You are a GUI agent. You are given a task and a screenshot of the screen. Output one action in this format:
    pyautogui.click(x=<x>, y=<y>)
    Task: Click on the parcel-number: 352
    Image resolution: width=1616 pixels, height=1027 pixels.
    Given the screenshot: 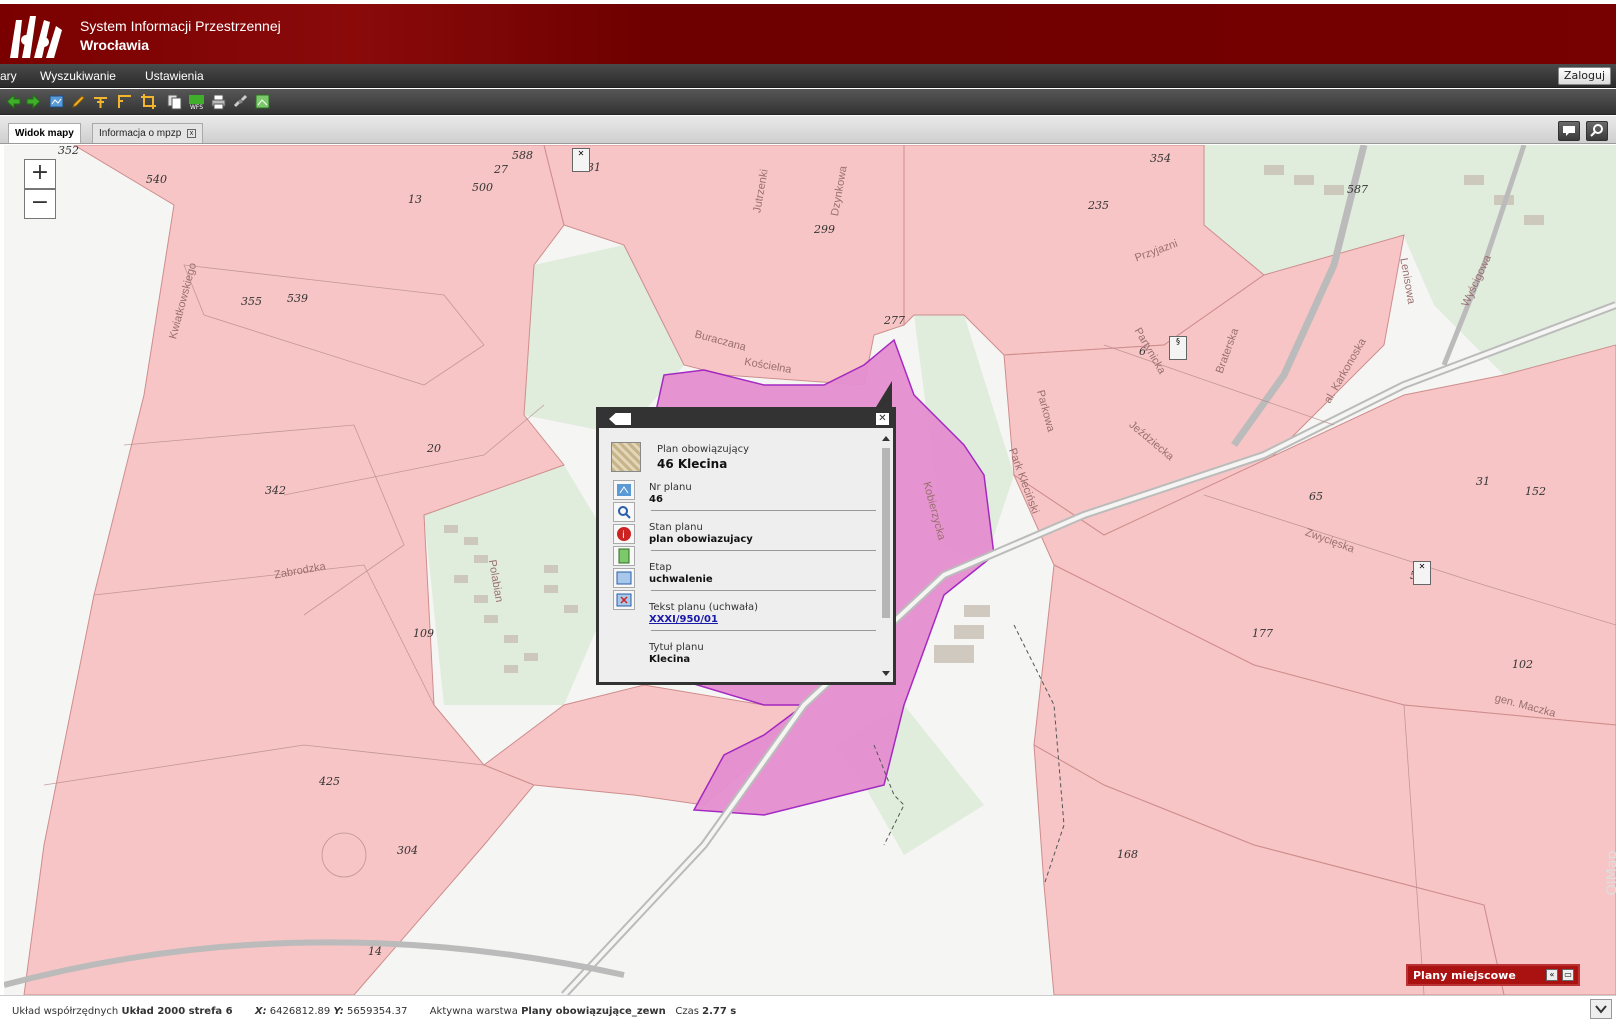 What is the action you would take?
    pyautogui.click(x=68, y=151)
    